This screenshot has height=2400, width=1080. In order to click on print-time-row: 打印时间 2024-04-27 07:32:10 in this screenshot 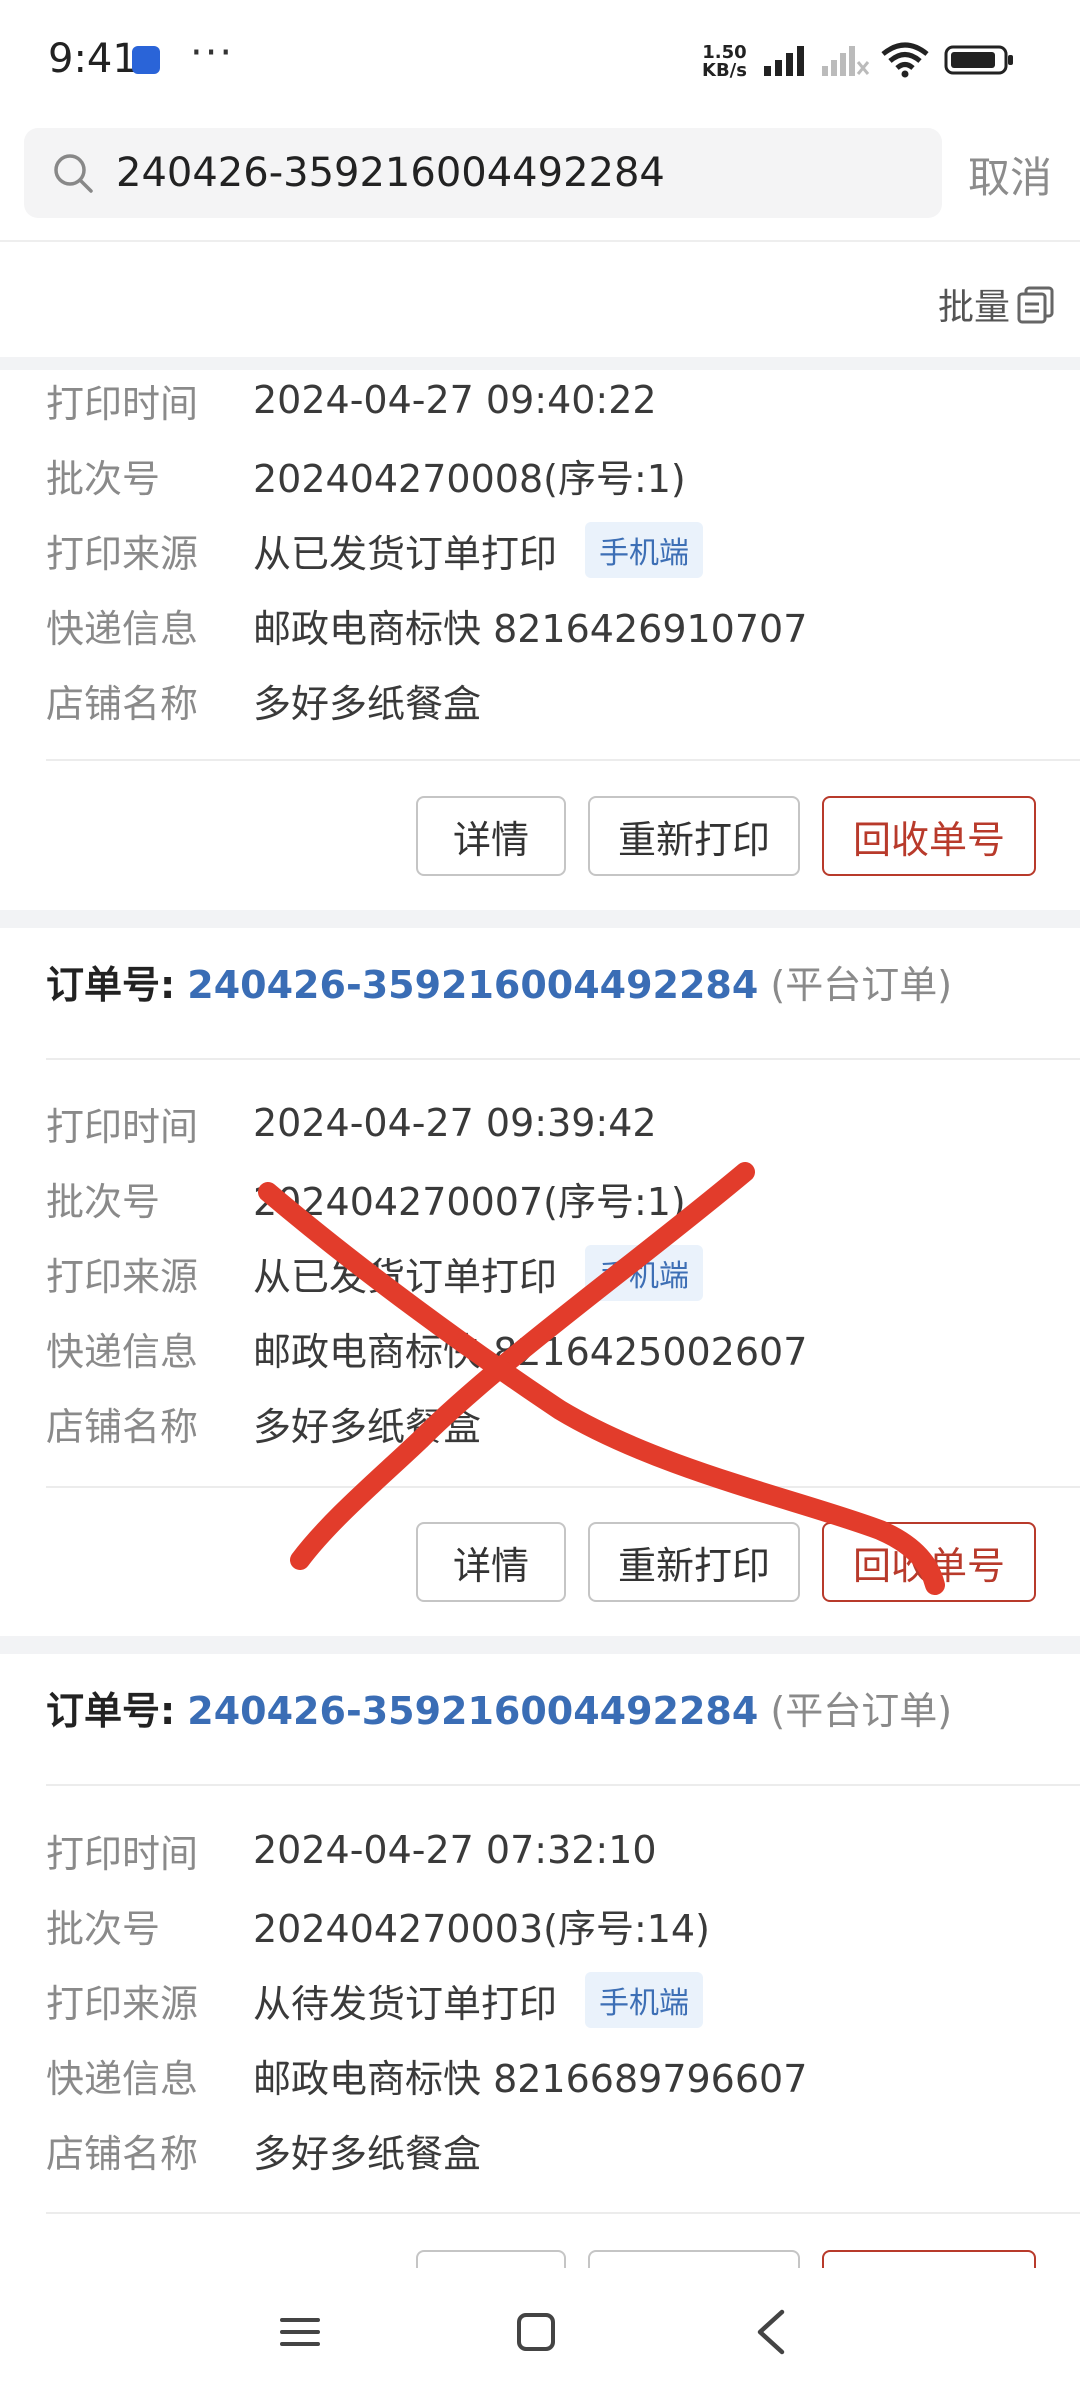, I will do `click(351, 1850)`.